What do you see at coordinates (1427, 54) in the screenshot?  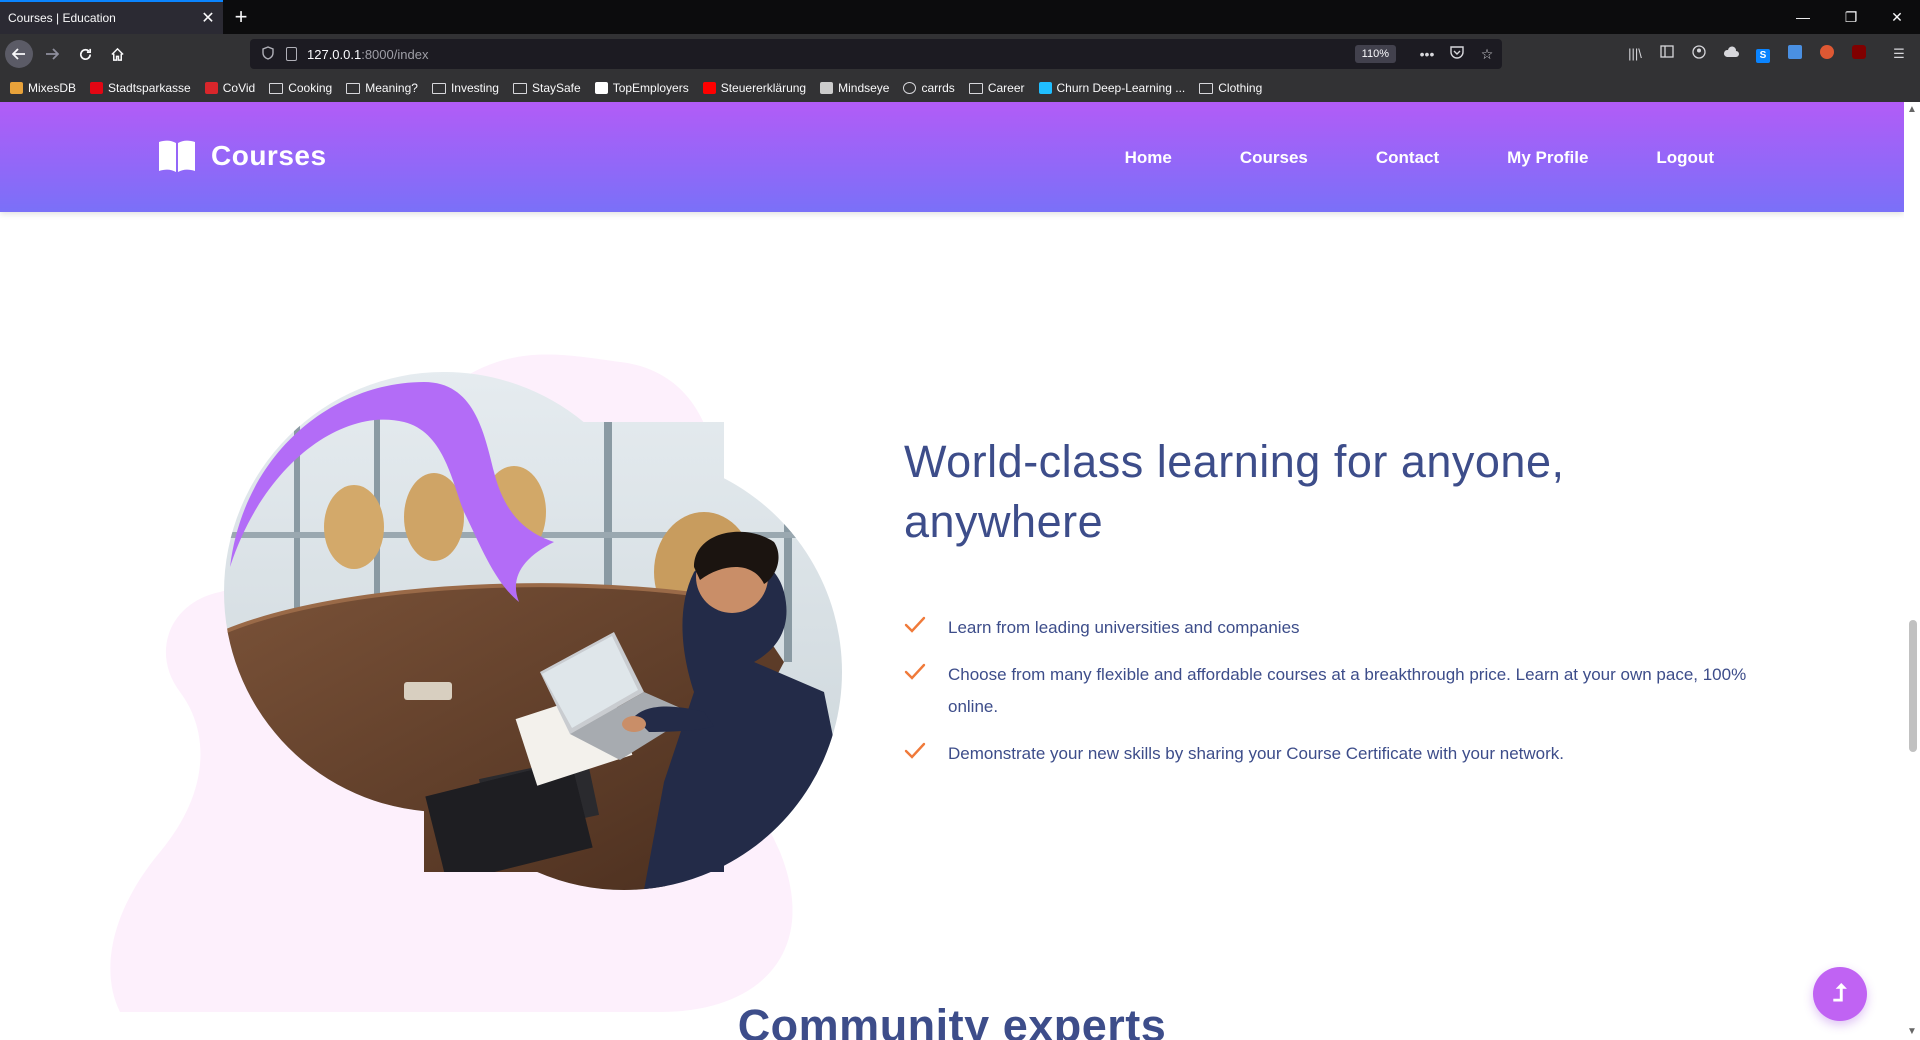 I see `more-actions-icon: •••` at bounding box center [1427, 54].